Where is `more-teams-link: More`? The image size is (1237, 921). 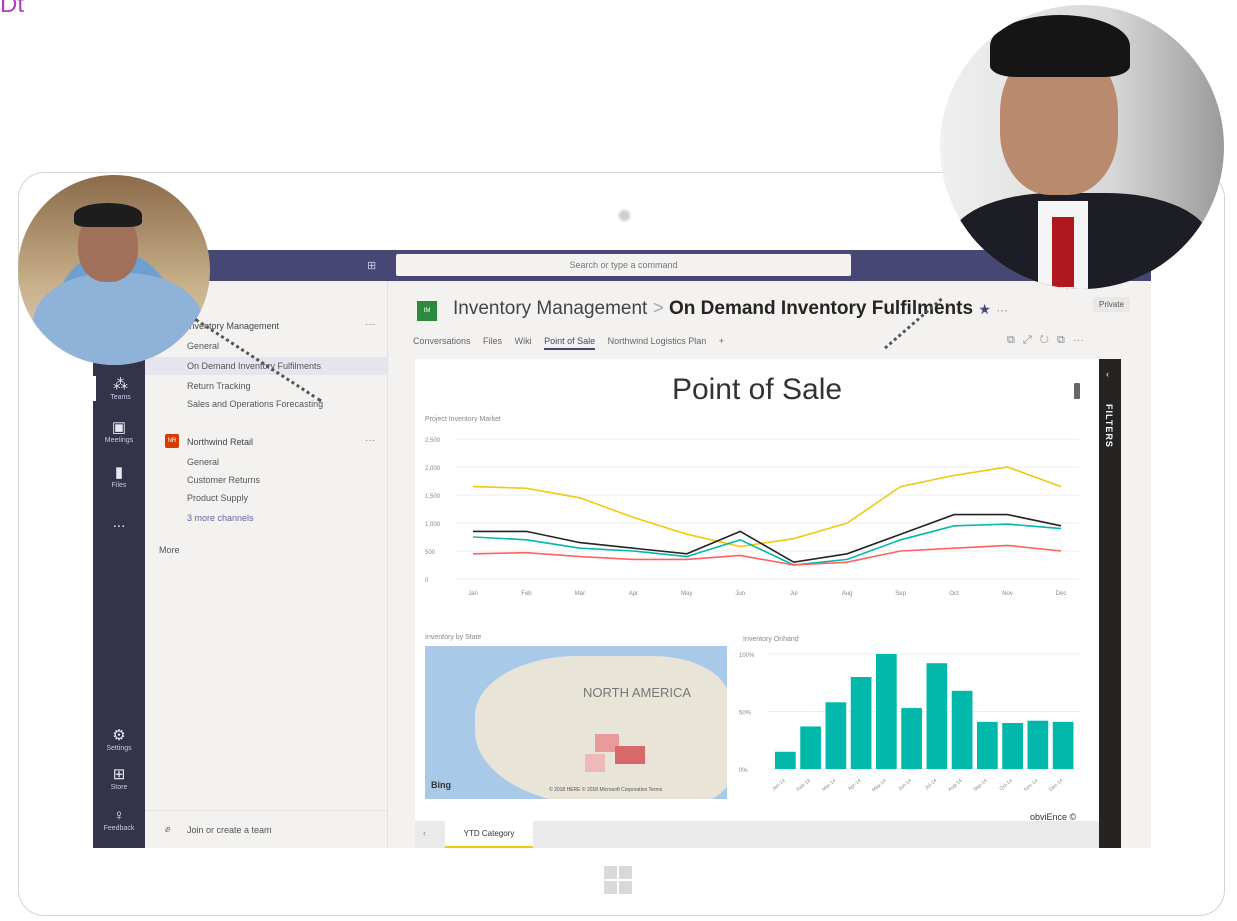
more-teams-link: More is located at coordinates (169, 550).